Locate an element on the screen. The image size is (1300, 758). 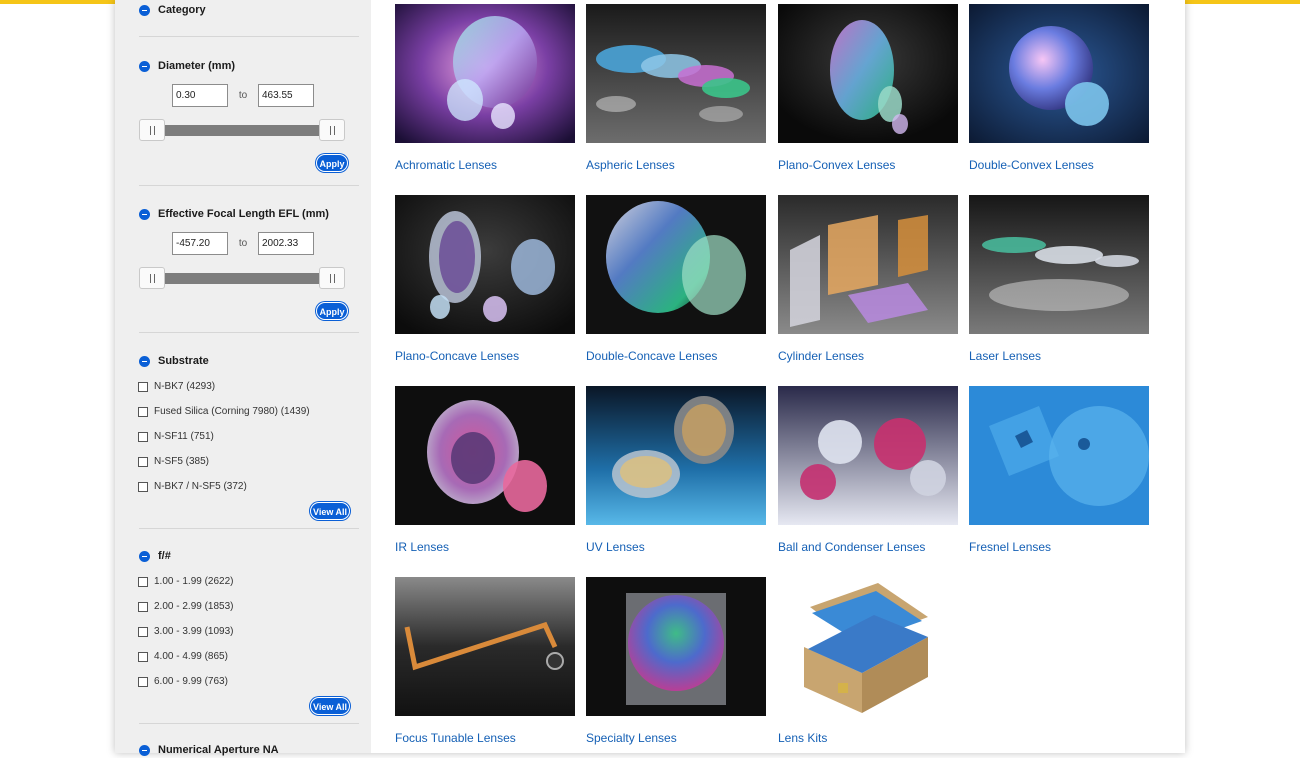
diameter-apply-button: Apply is located at coordinates (332, 163).